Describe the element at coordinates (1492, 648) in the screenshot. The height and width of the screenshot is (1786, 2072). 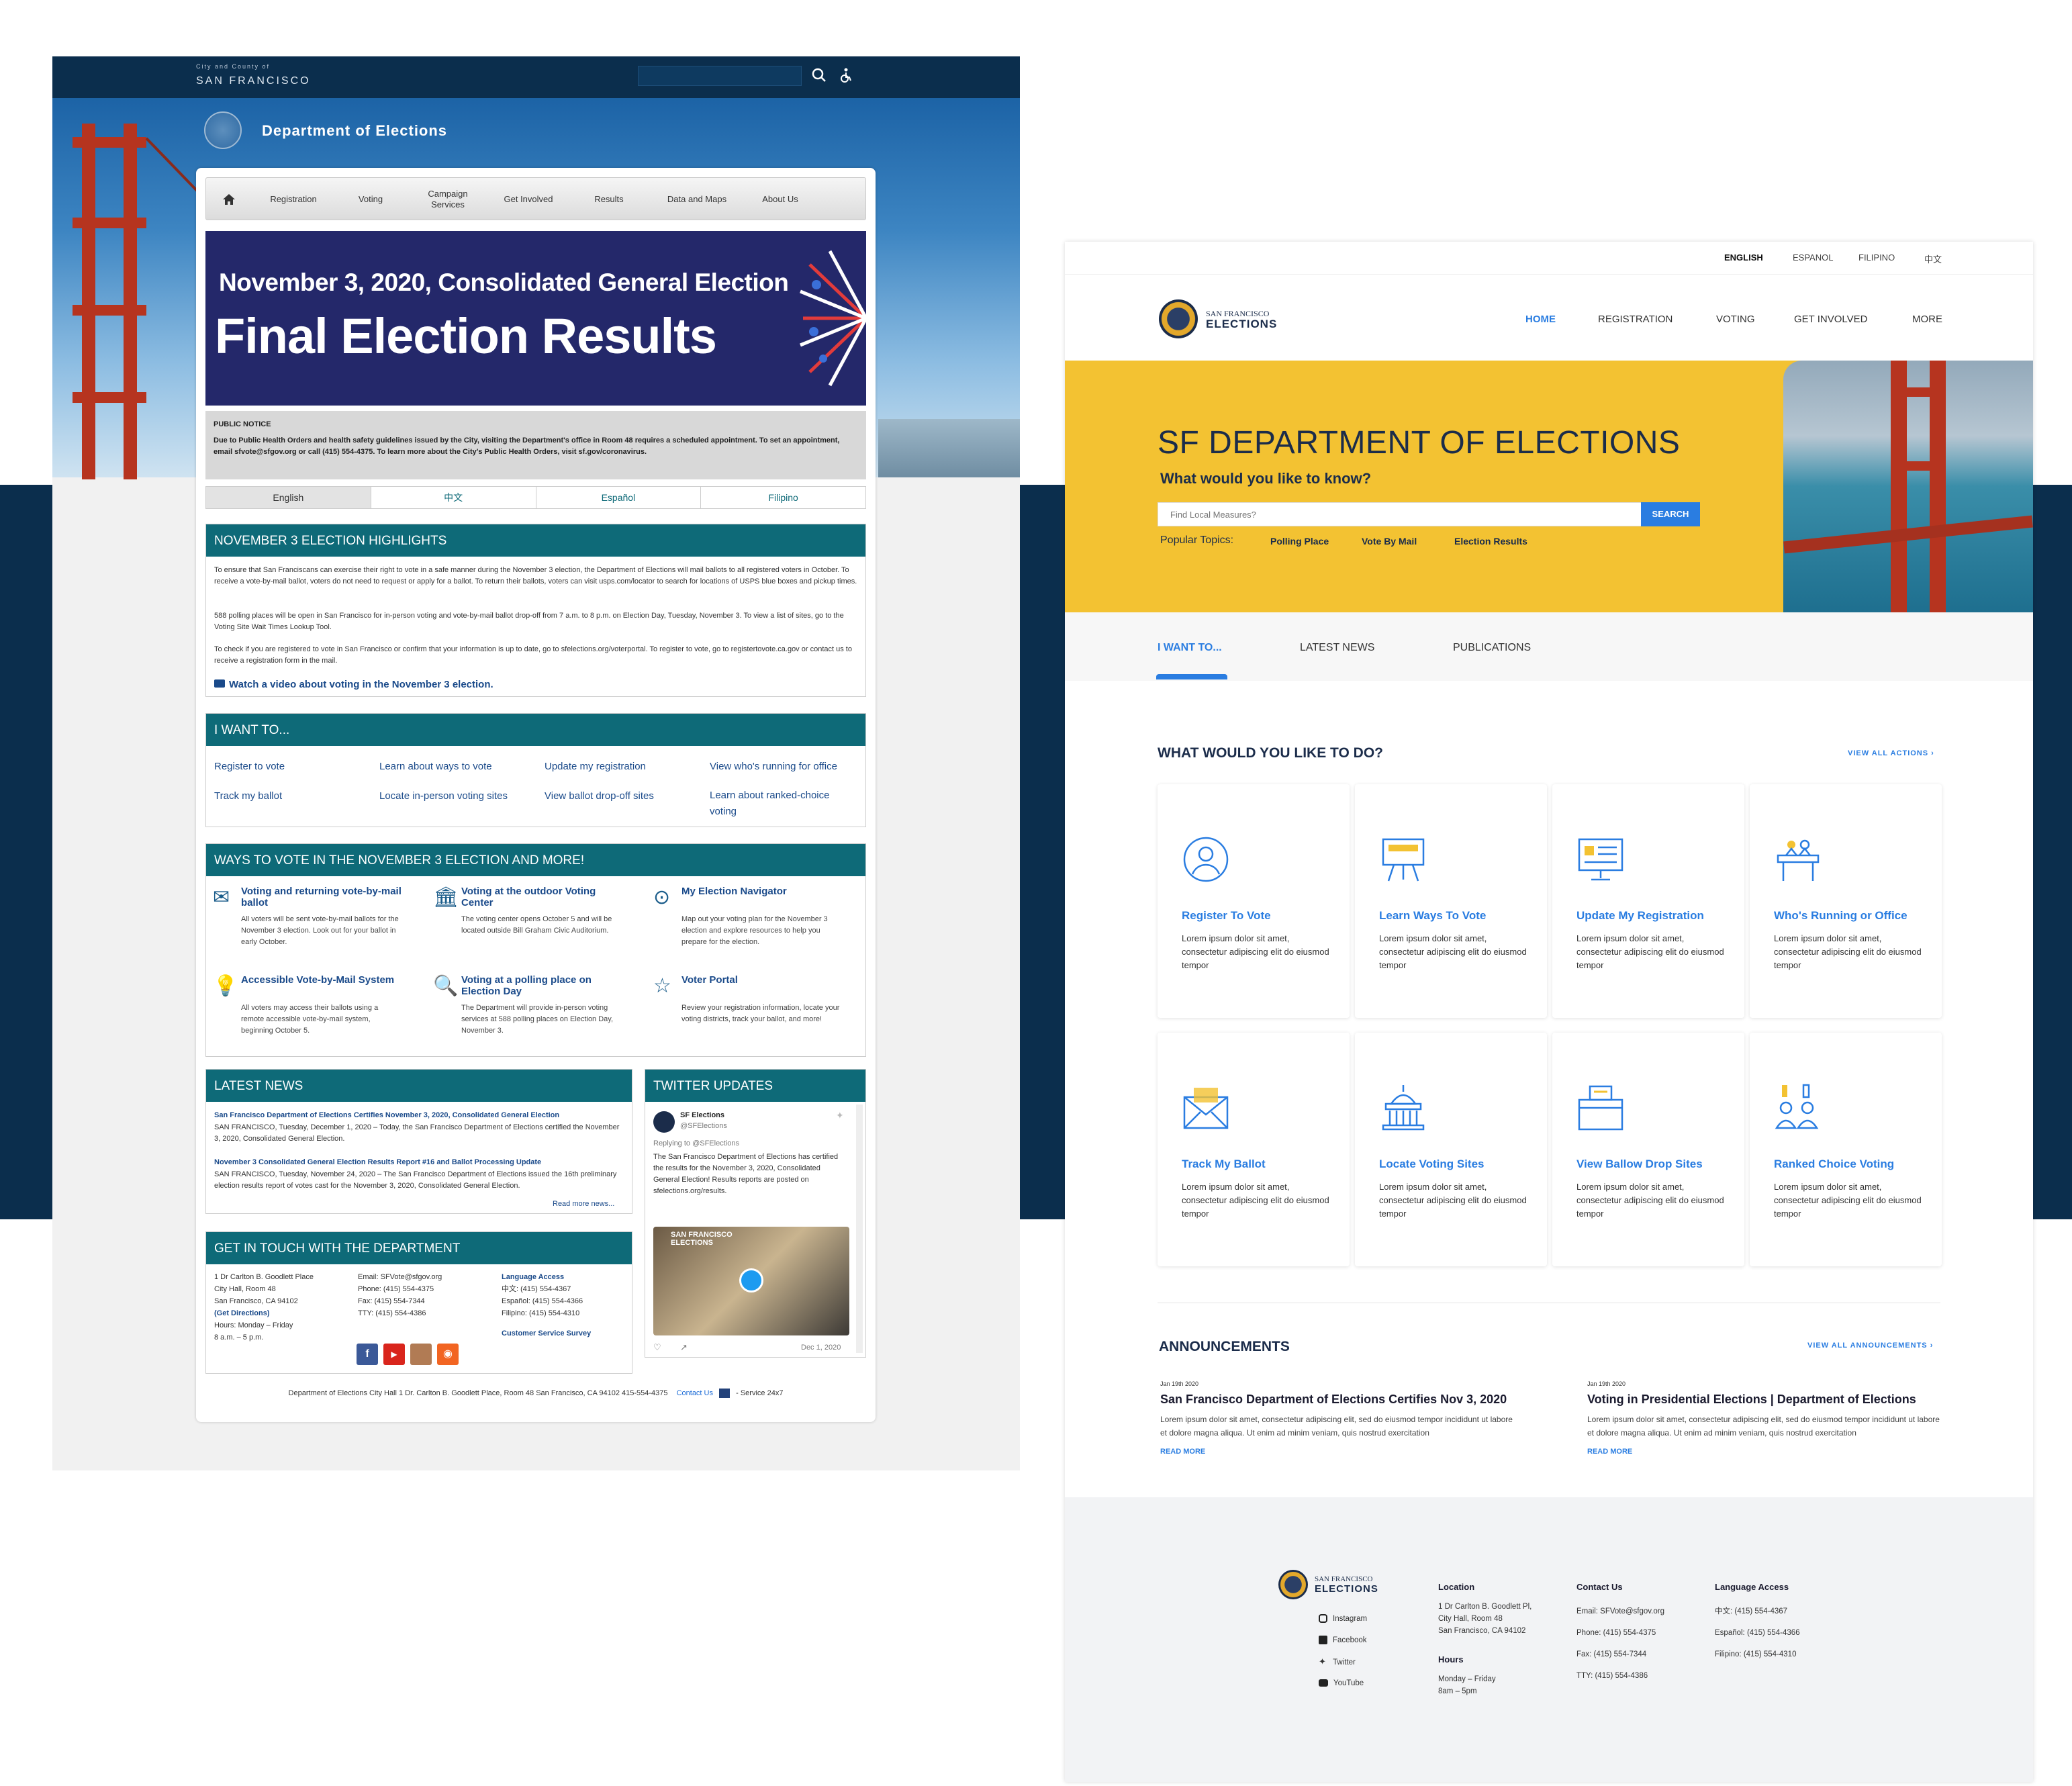
I see `tab-publications: PUBLICATIONS` at that location.